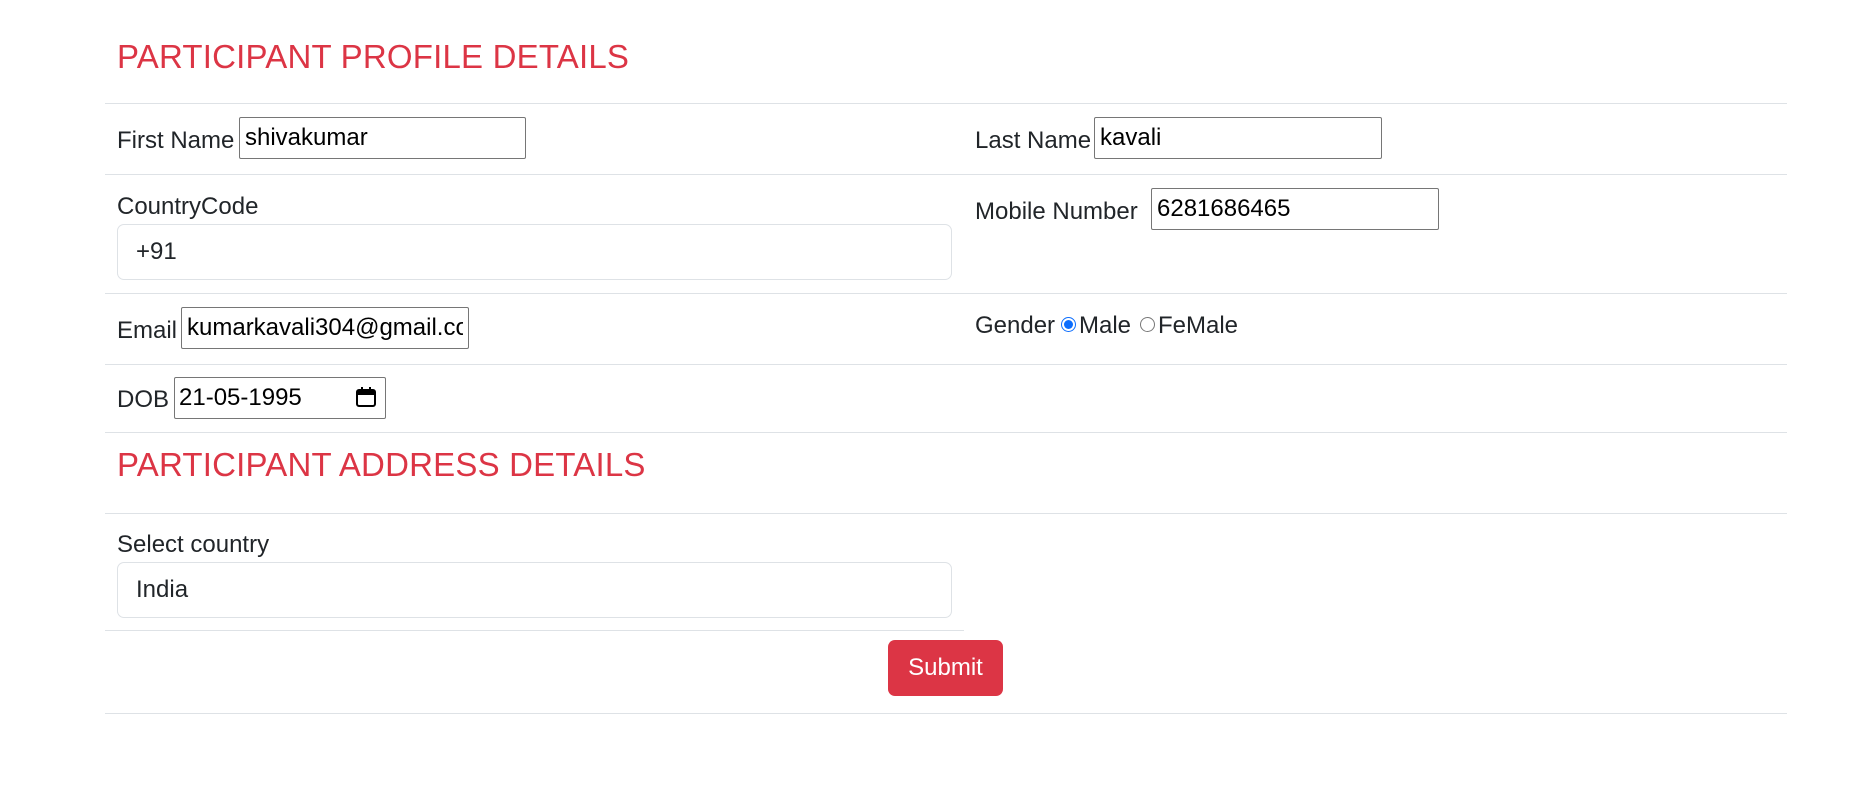  Describe the element at coordinates (147, 330) in the screenshot. I see `email-label: Email` at that location.